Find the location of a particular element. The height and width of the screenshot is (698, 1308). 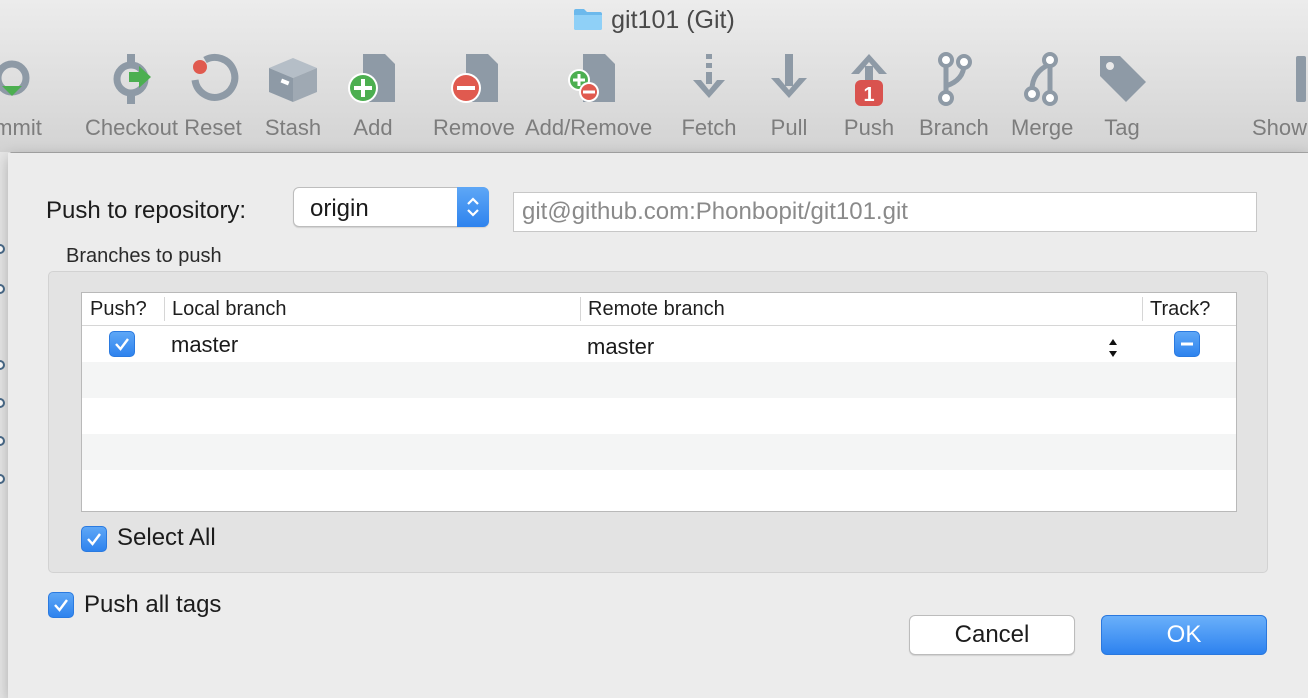

window-title: git101 (Git) is located at coordinates (654, 22).